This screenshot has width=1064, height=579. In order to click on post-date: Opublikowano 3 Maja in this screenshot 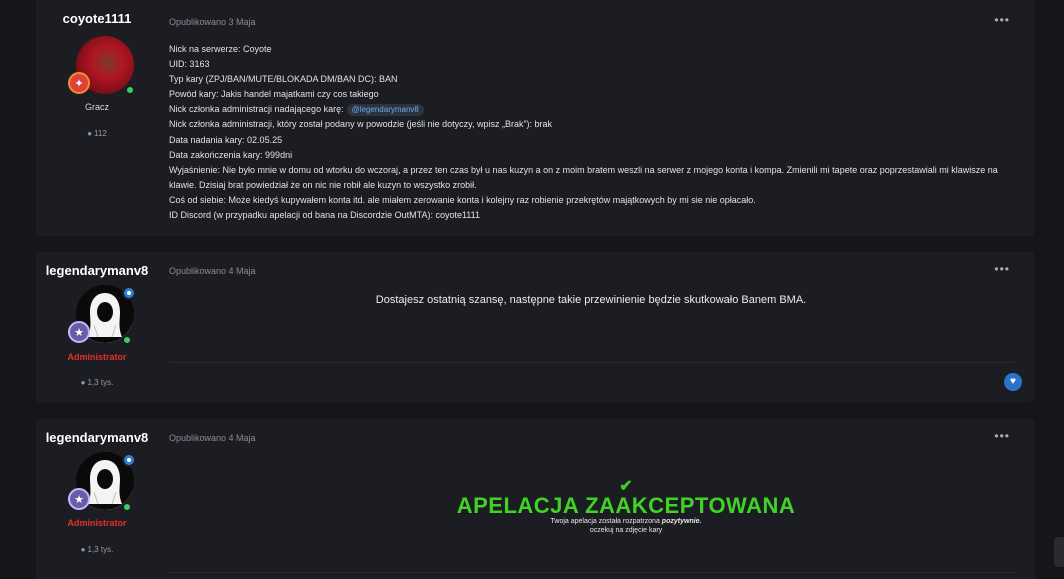, I will do `click(212, 22)`.